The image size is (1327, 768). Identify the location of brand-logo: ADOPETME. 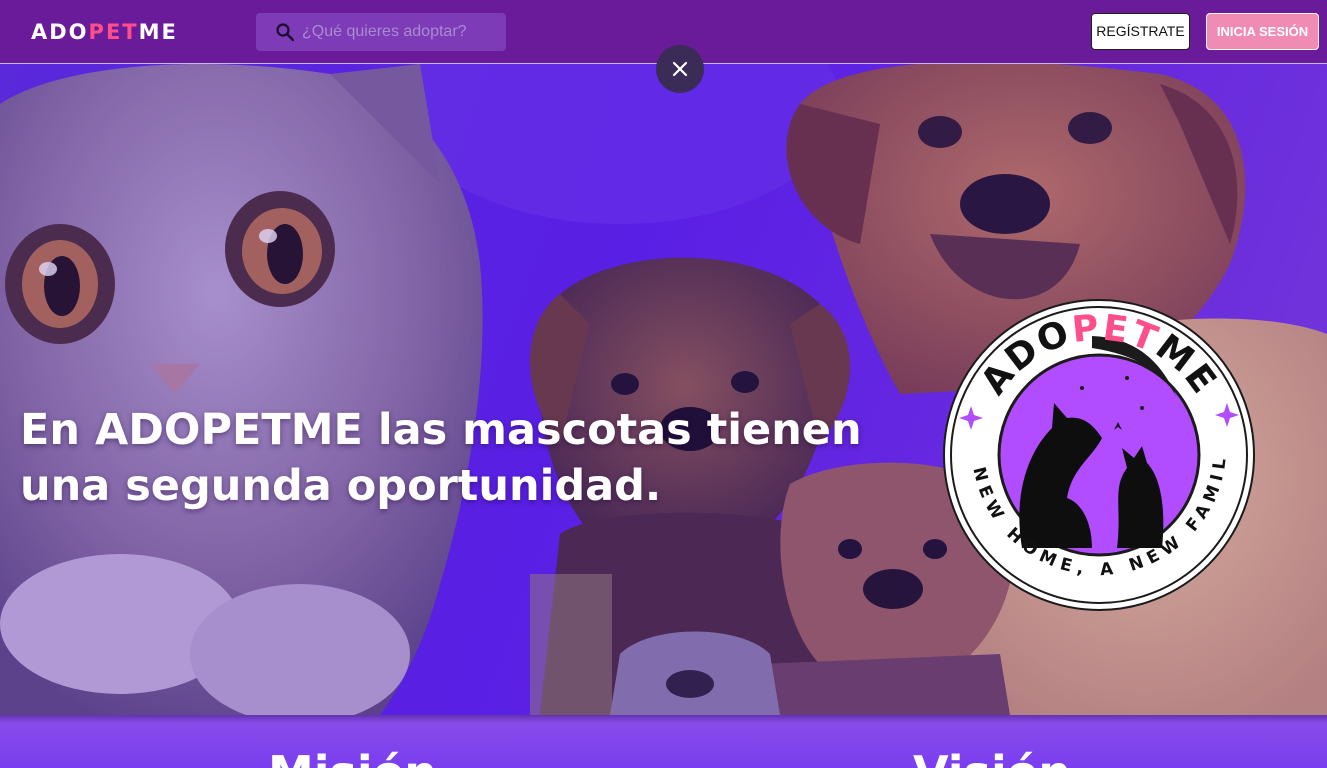
(104, 32).